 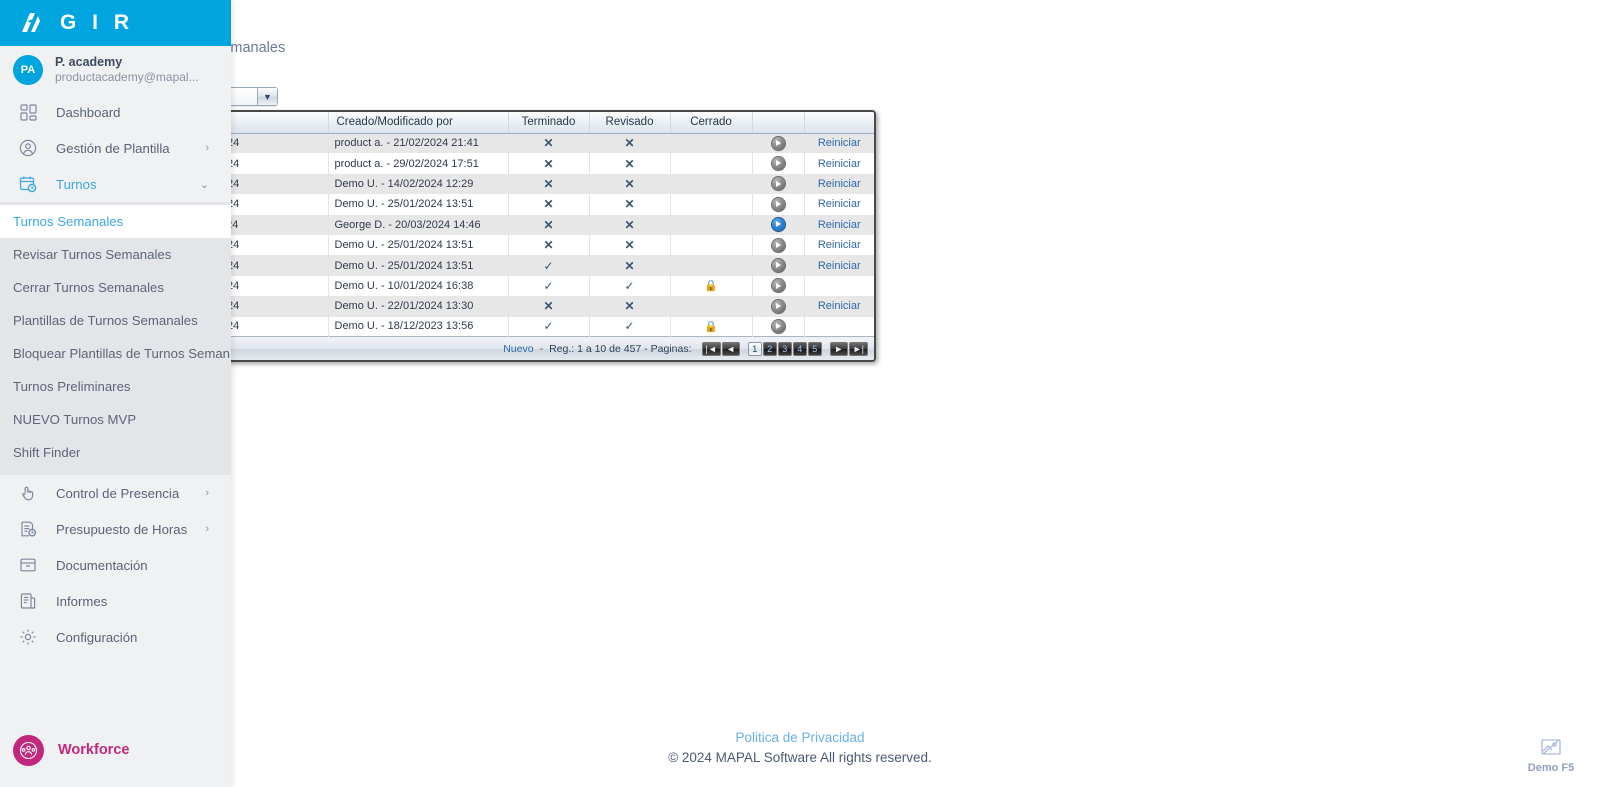 What do you see at coordinates (267, 96) in the screenshot?
I see `chevron-down-icon: ▼` at bounding box center [267, 96].